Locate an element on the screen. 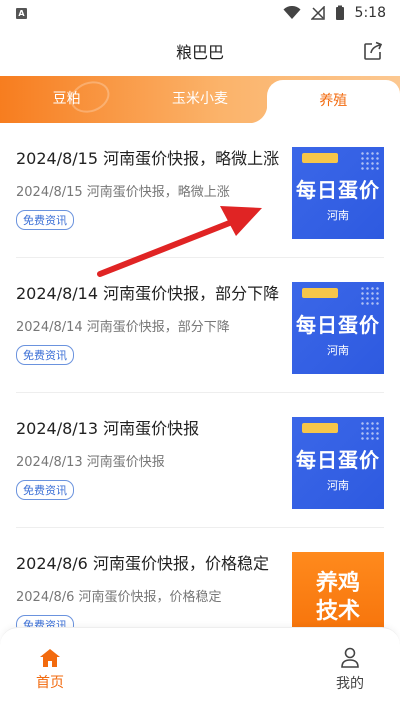  item-subtitle: 2024/8/6 河南蛋价快报，价格稳定 is located at coordinates (119, 597).